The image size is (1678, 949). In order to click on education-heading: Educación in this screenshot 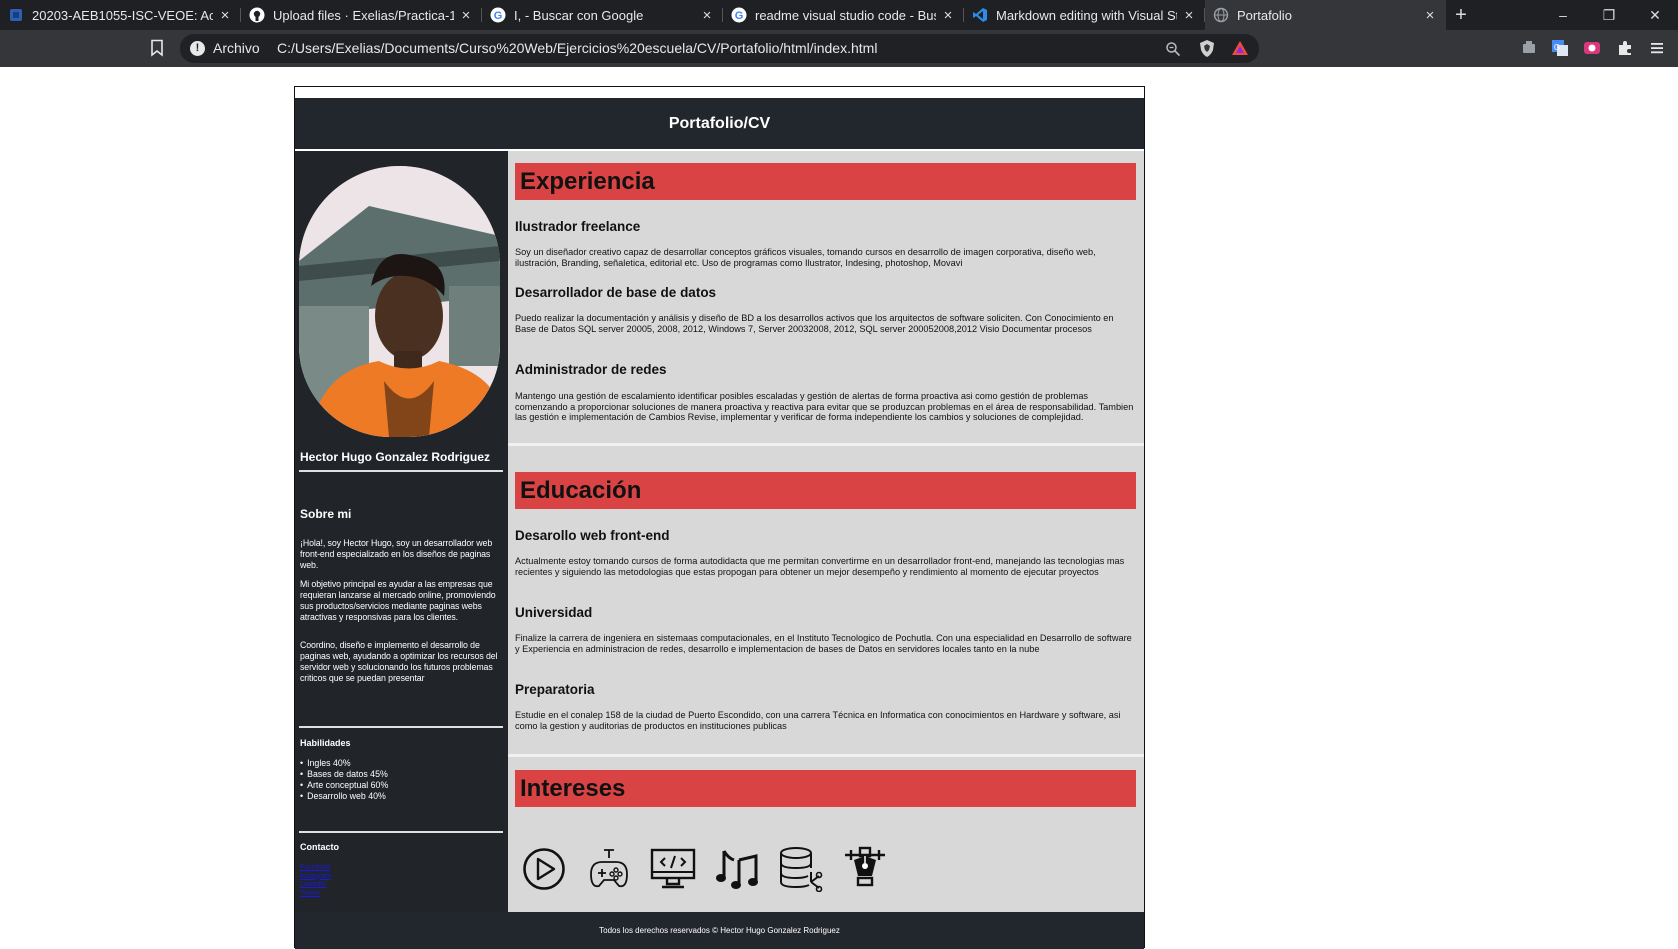, I will do `click(825, 490)`.